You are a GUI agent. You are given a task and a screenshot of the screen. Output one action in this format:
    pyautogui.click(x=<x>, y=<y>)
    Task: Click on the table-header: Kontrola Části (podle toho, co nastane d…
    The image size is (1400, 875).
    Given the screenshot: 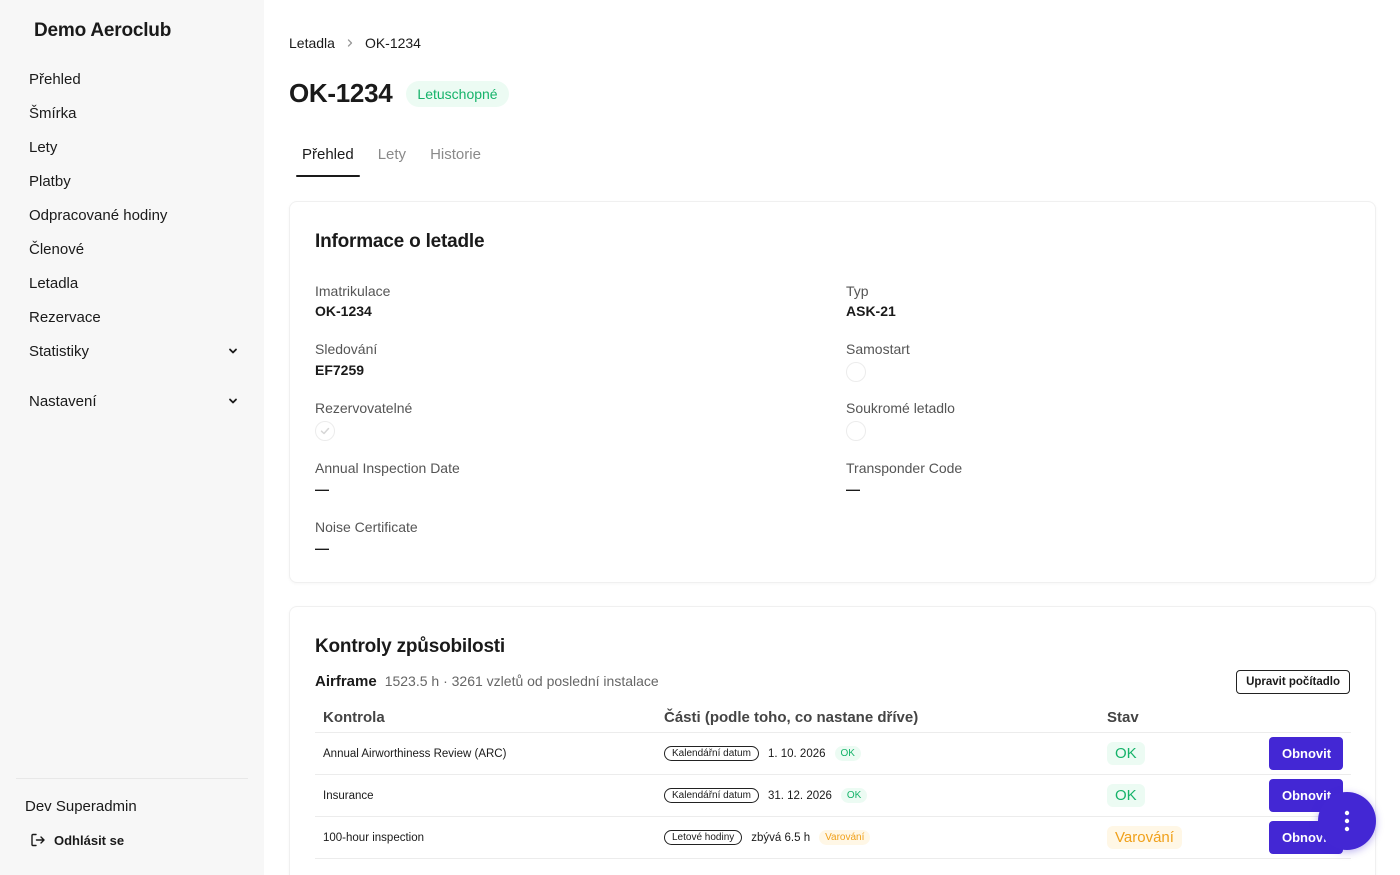 What is the action you would take?
    pyautogui.click(x=833, y=718)
    